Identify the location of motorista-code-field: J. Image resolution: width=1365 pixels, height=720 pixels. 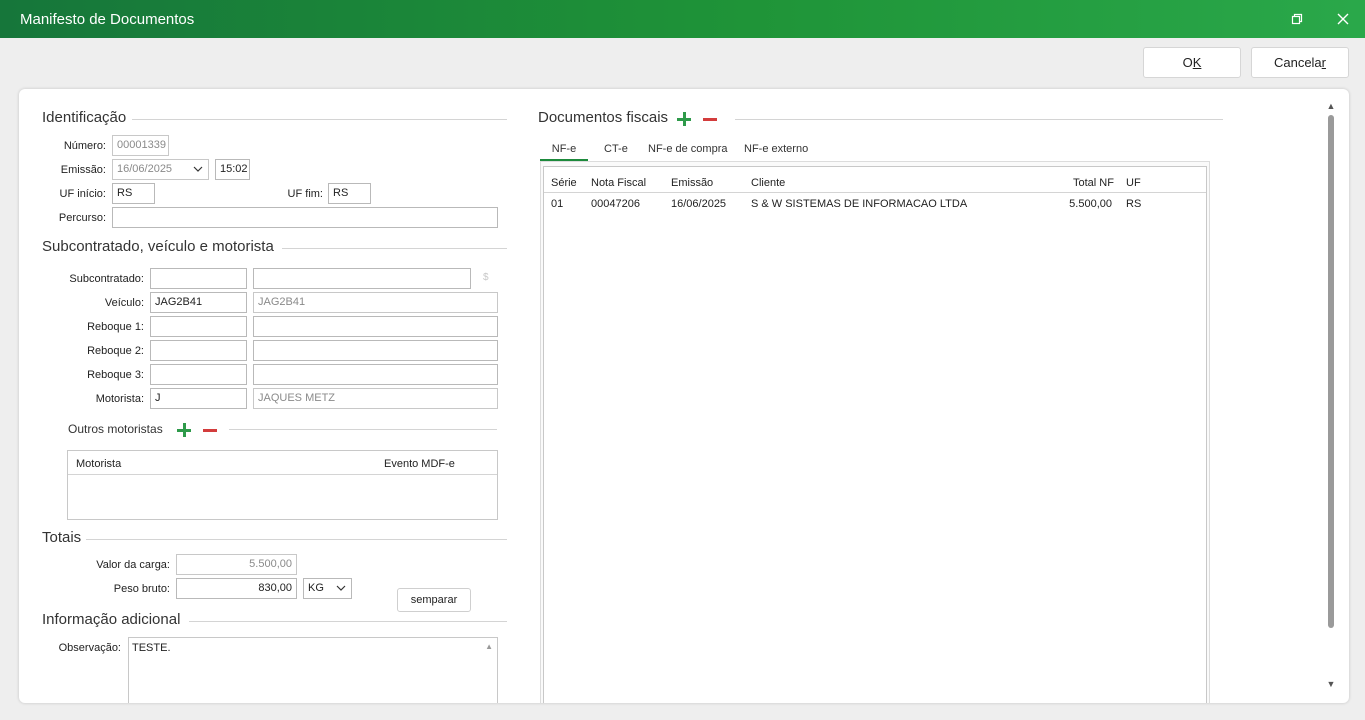
(198, 398).